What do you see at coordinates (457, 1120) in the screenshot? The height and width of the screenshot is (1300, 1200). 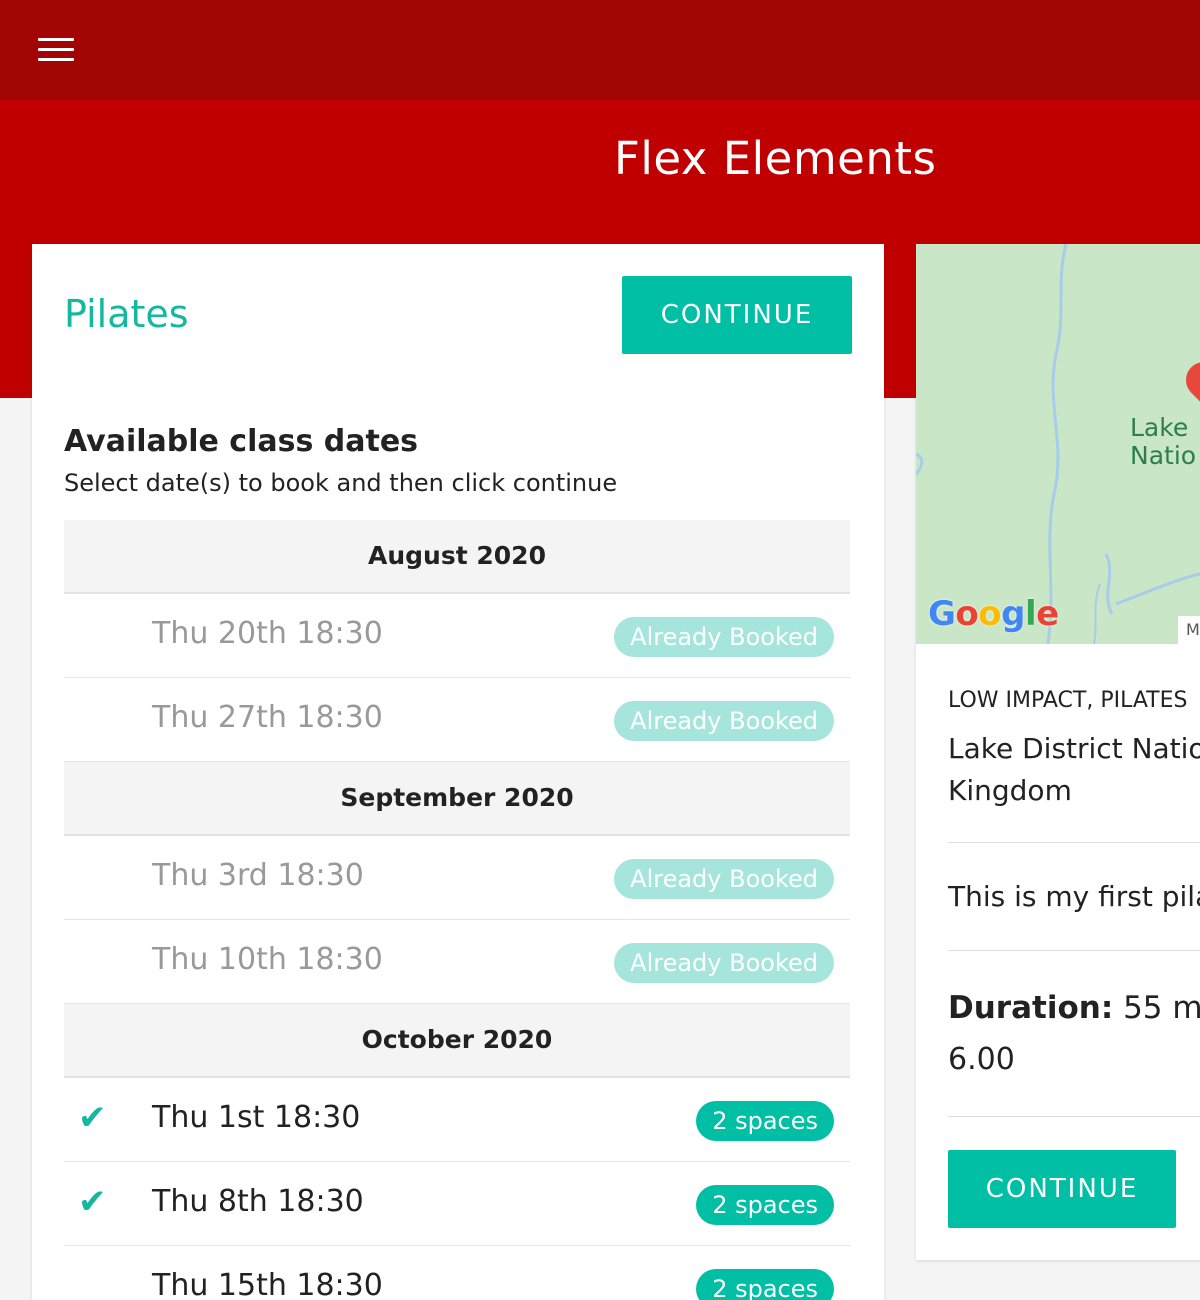 I see `date-row-selectable: ✔ Thu 1st 18:30 2 spaces` at bounding box center [457, 1120].